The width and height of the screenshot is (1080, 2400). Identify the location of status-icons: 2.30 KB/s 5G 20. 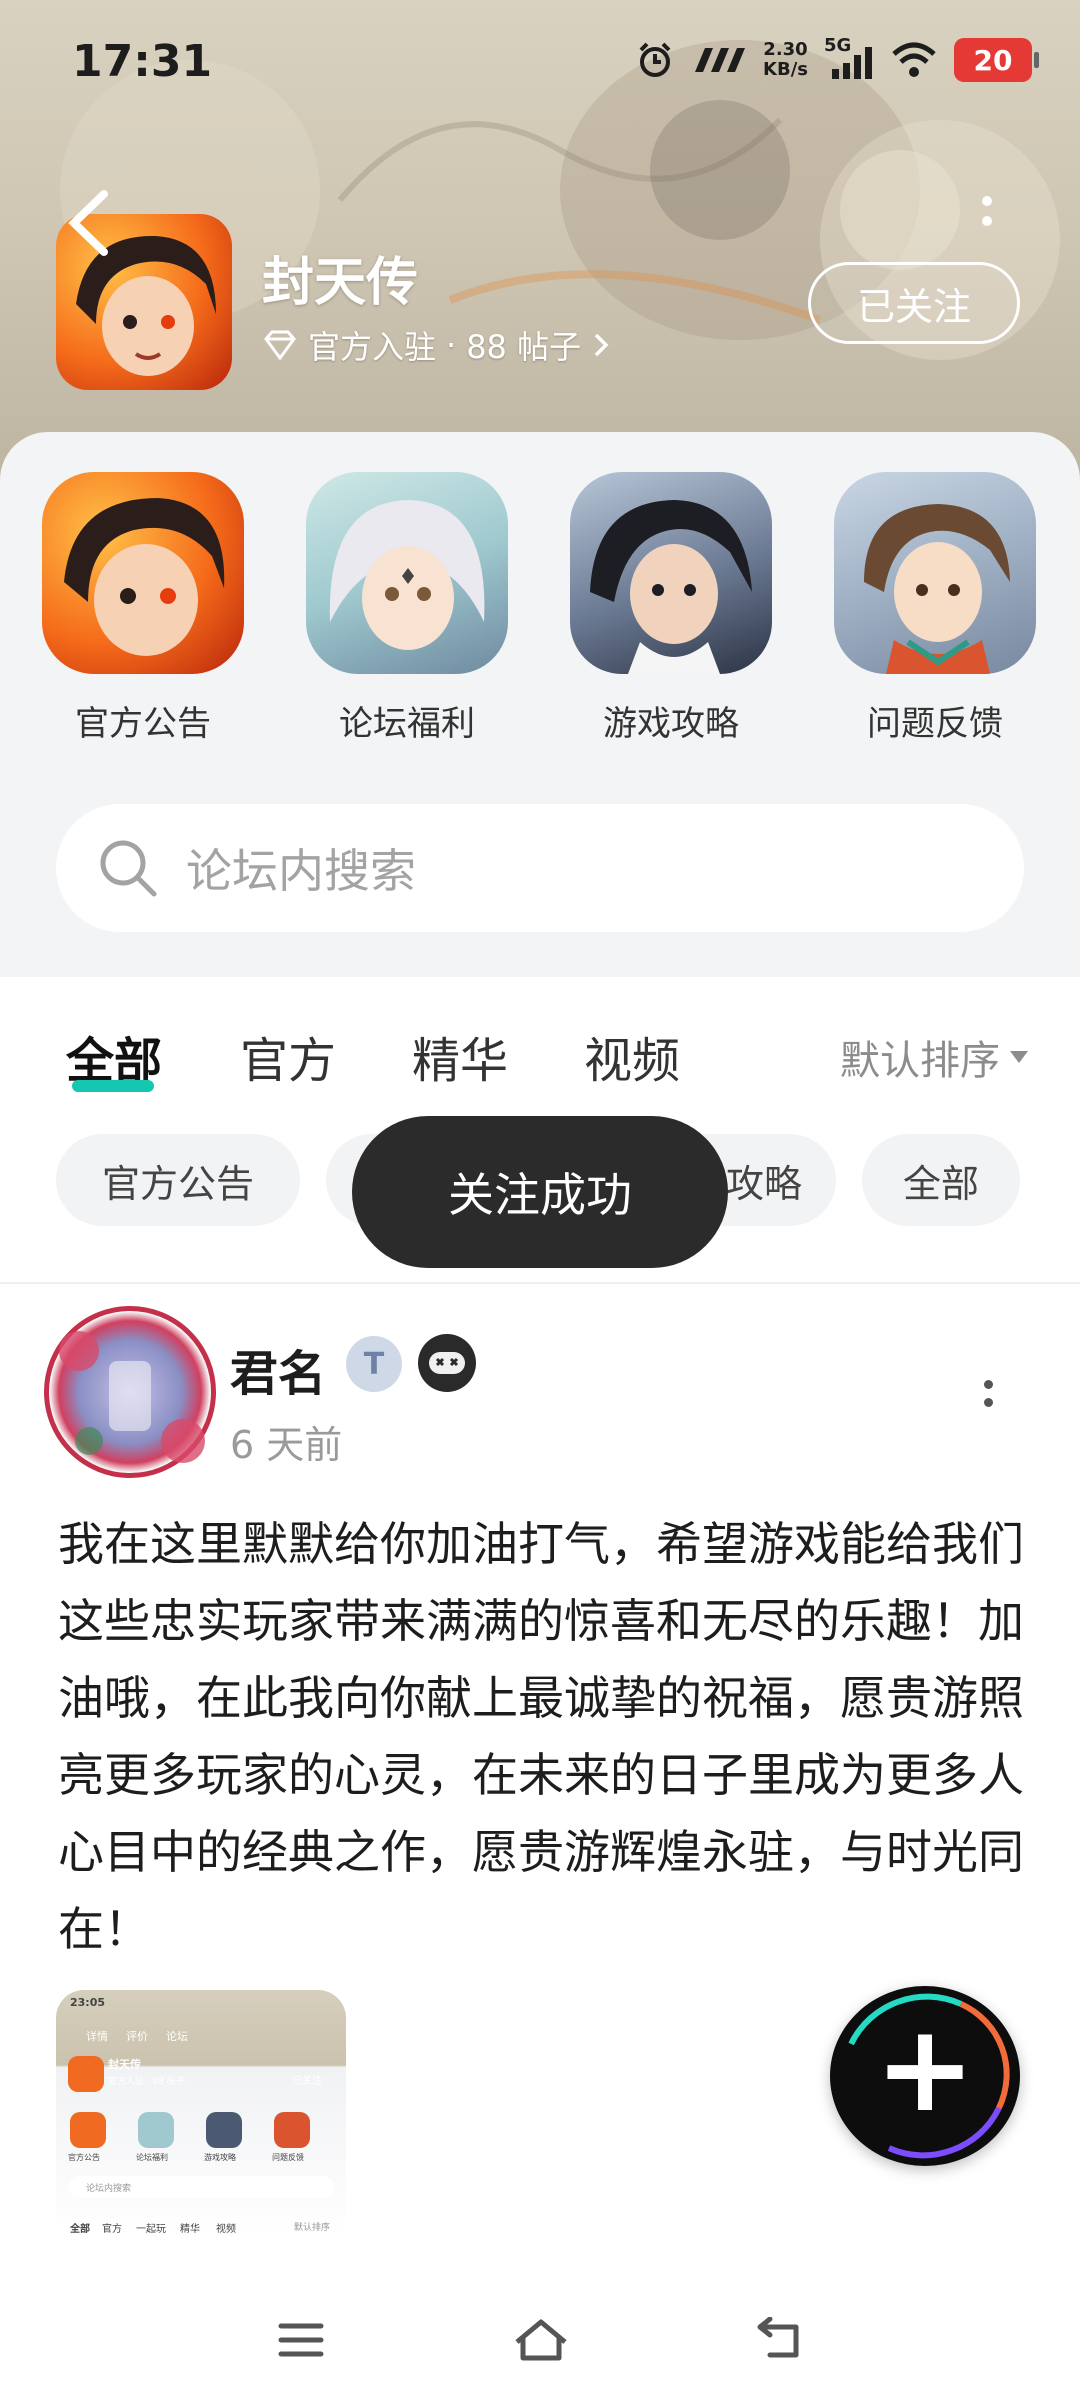
(837, 58).